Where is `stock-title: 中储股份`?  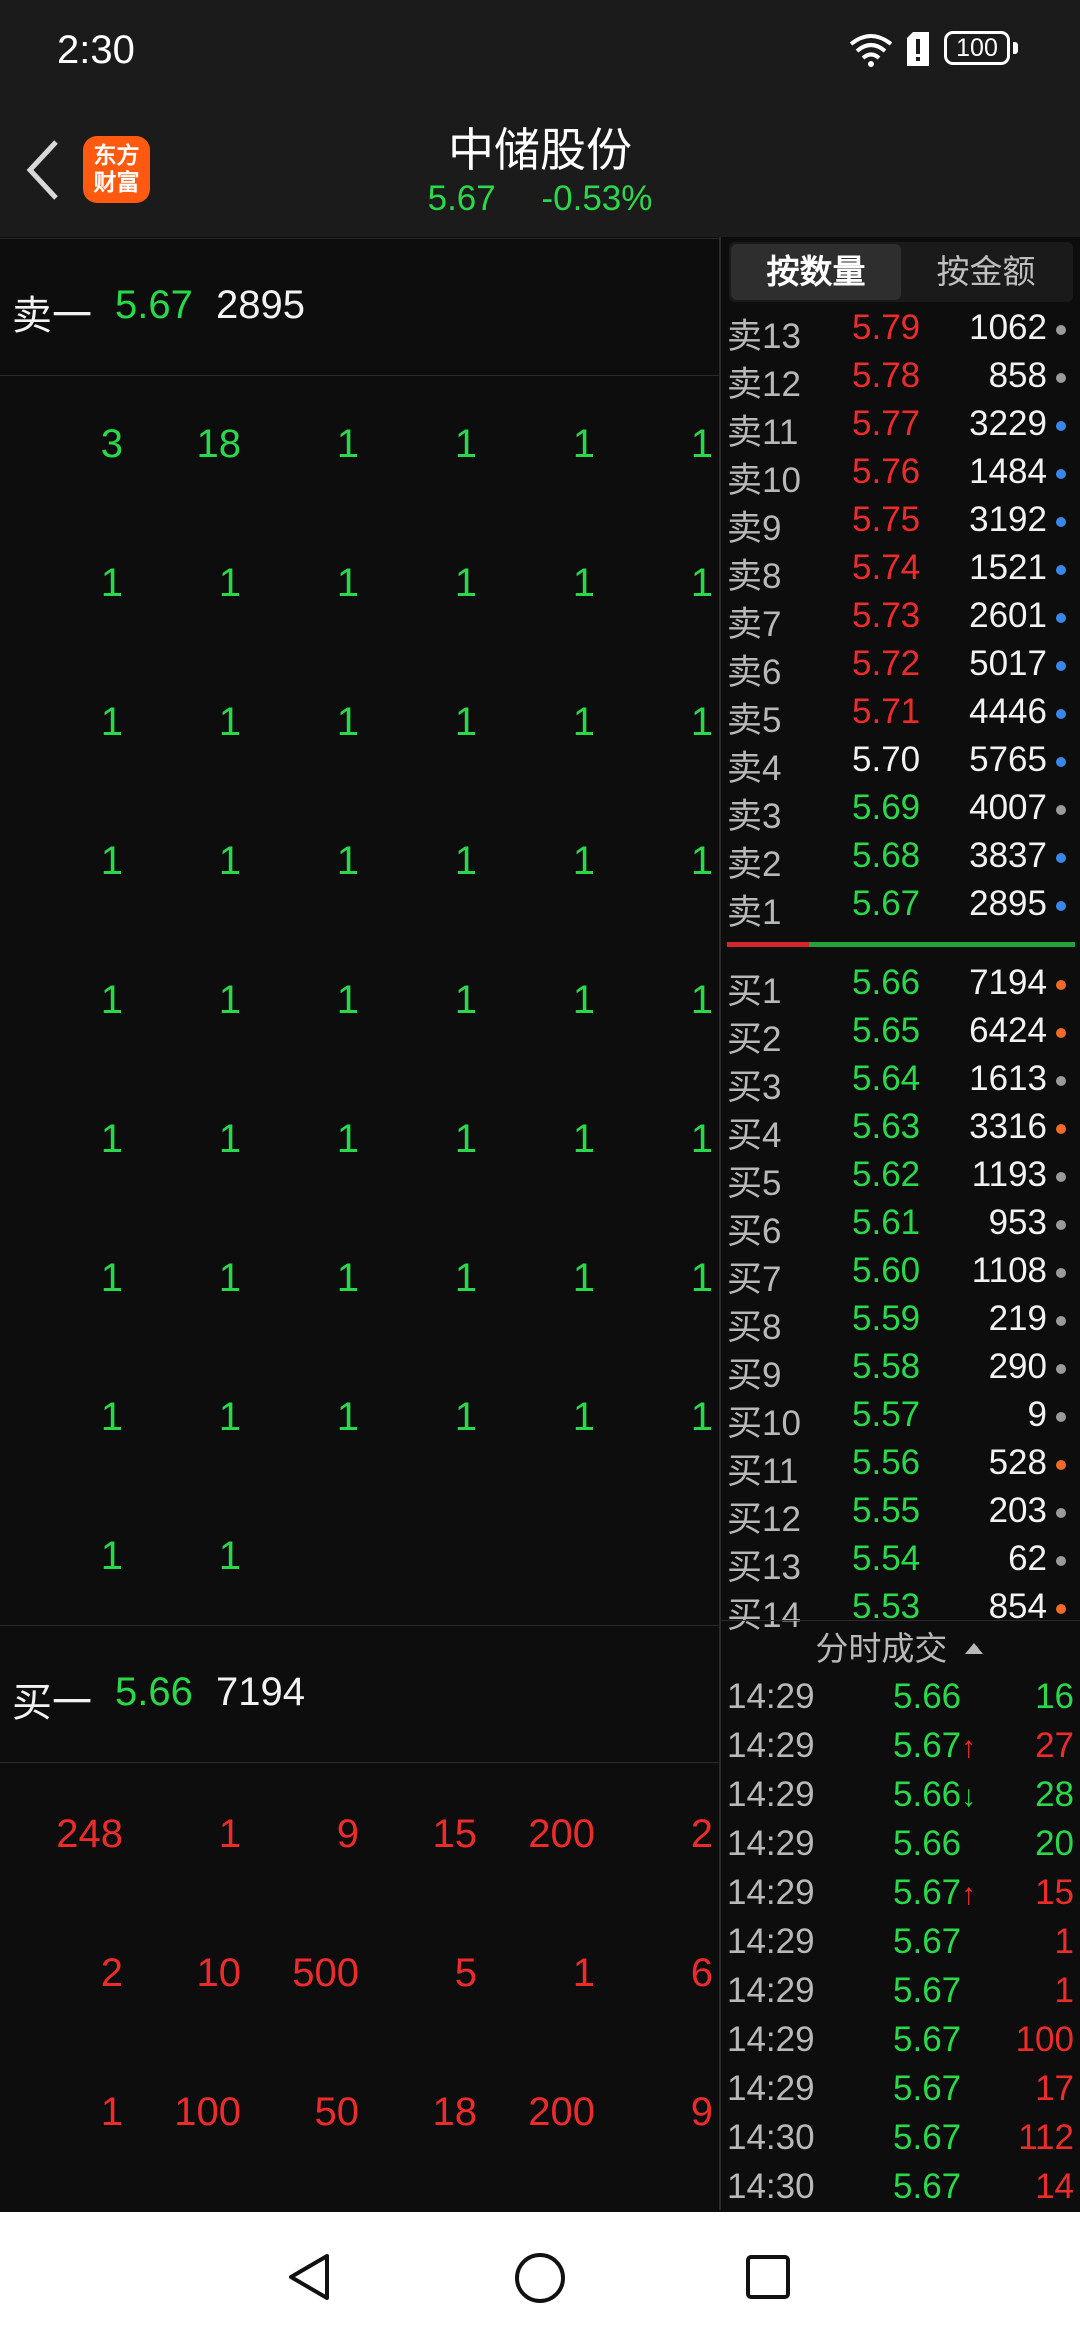
stock-title: 中储股份 is located at coordinates (540, 150).